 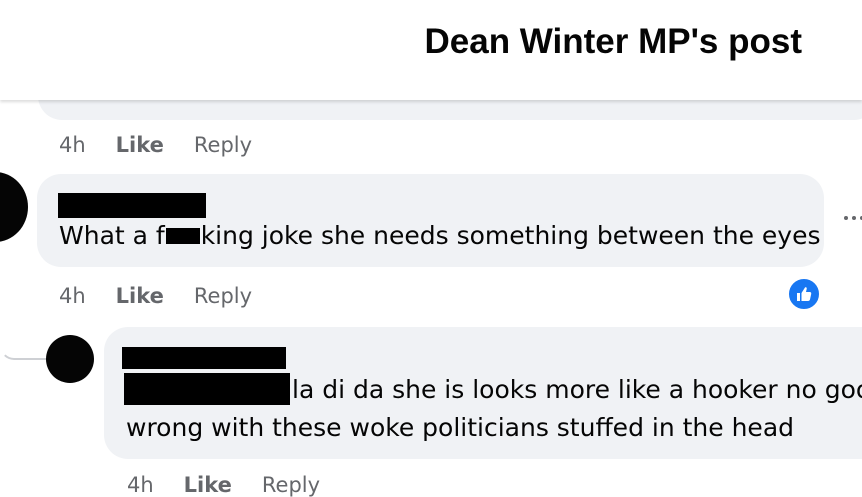 I want to click on redacted-text, so click(x=207, y=389).